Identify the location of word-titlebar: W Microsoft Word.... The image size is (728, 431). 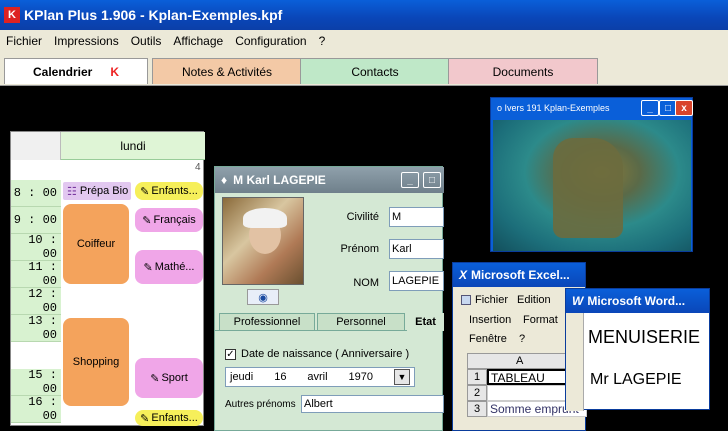
(637, 301).